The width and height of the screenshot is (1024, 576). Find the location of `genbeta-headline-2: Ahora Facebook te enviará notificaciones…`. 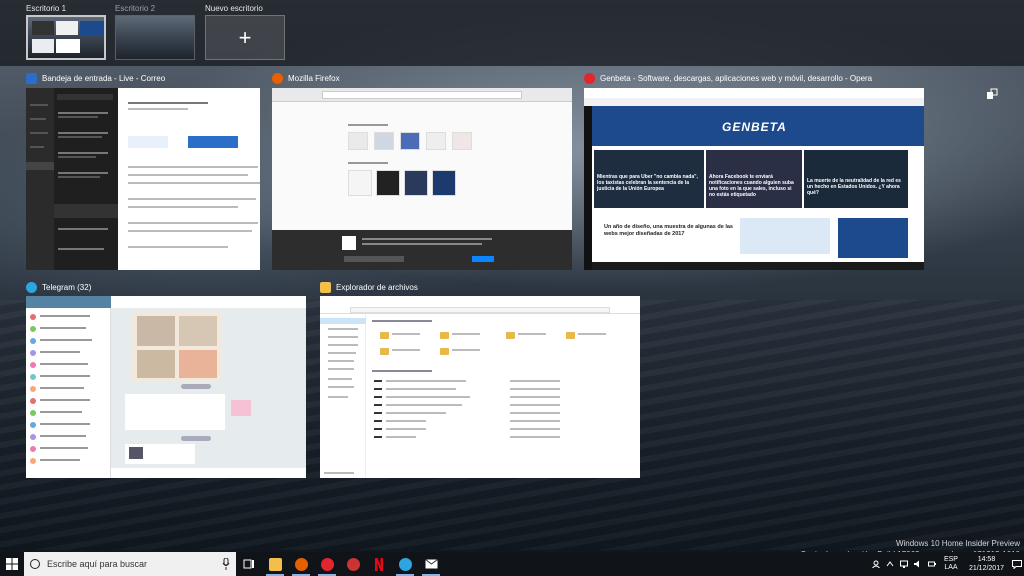

genbeta-headline-2: Ahora Facebook te enviará notificaciones… is located at coordinates (751, 186).